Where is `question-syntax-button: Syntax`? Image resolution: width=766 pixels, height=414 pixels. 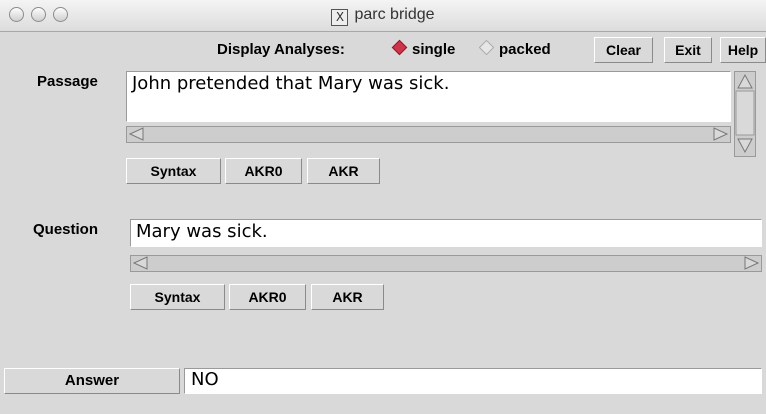
question-syntax-button: Syntax is located at coordinates (177, 297).